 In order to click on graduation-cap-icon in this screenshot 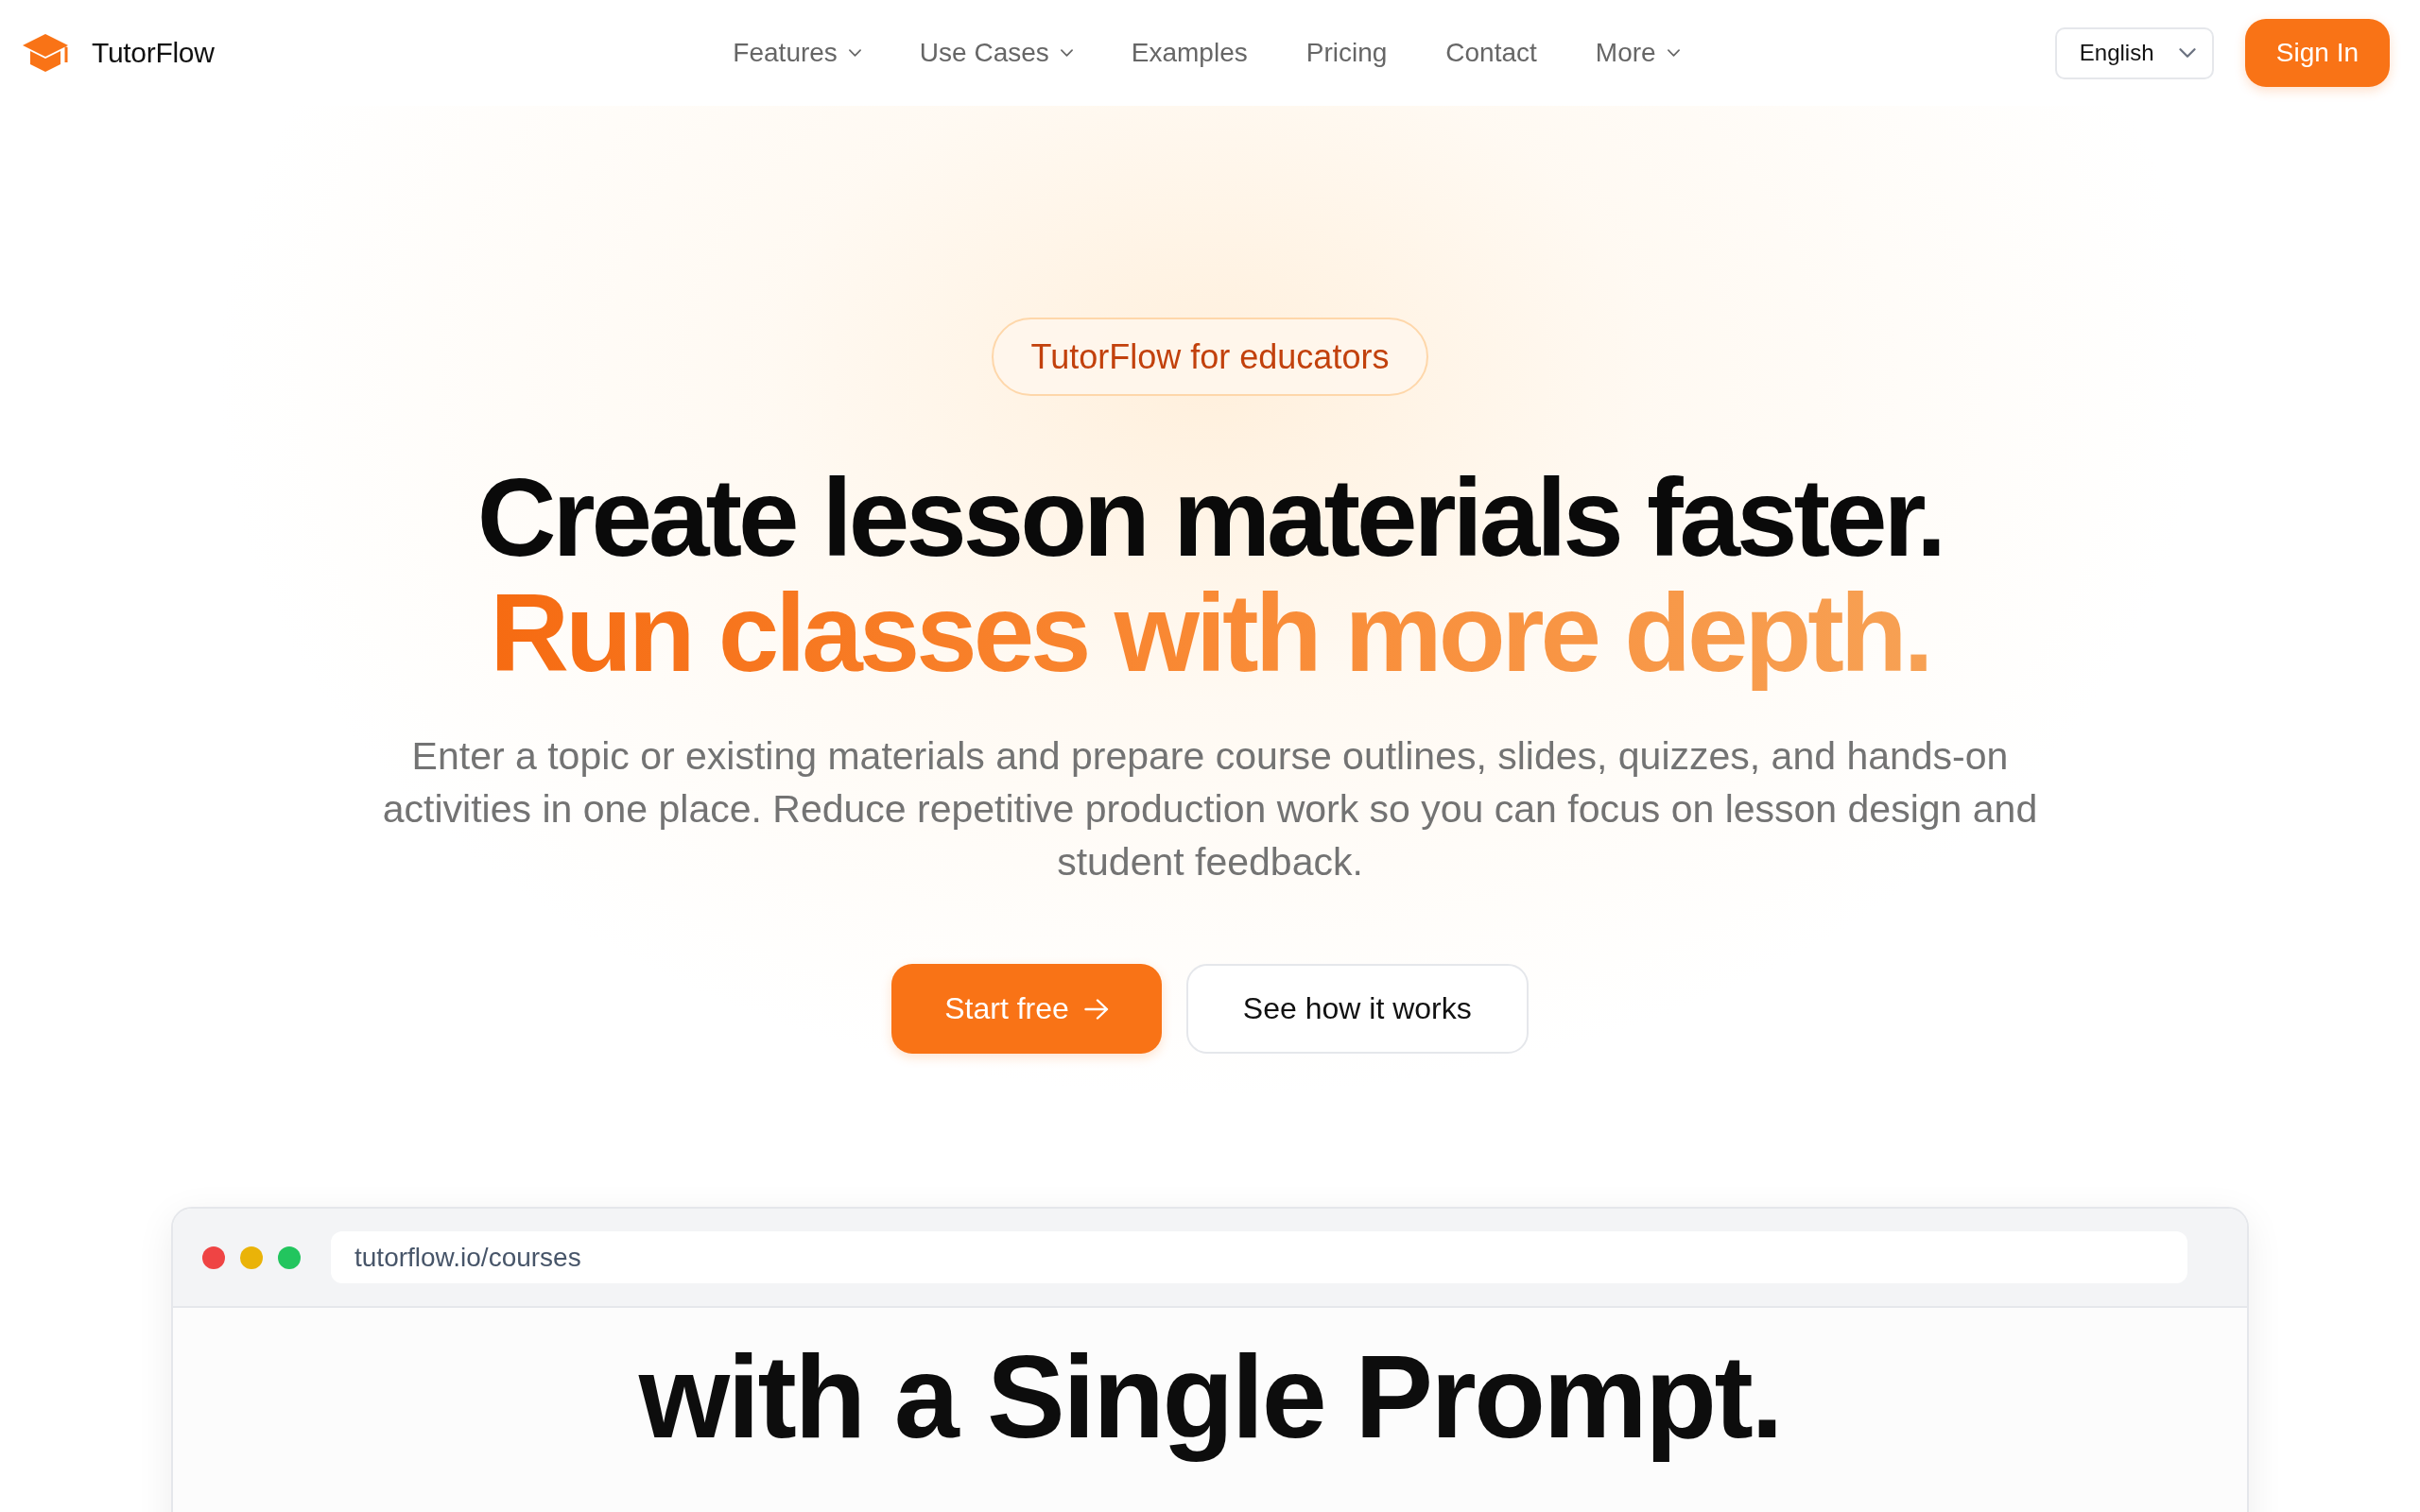, I will do `click(45, 53)`.